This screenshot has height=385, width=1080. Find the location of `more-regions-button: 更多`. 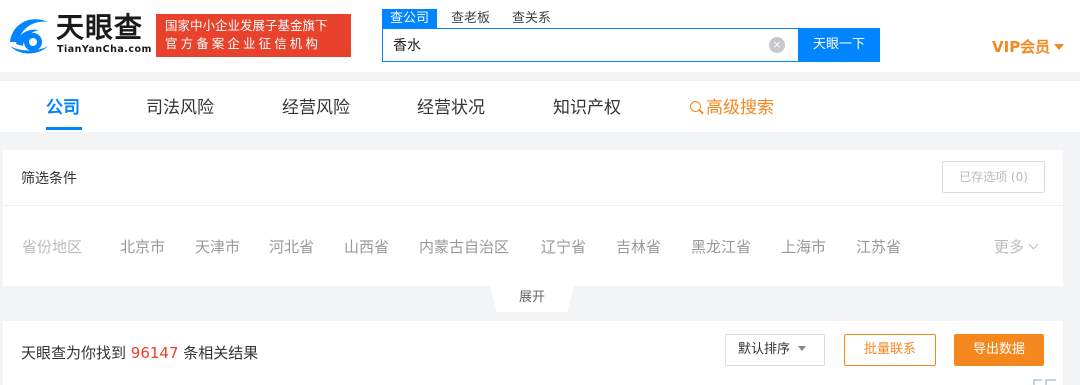

more-regions-button: 更多 is located at coordinates (1016, 246).